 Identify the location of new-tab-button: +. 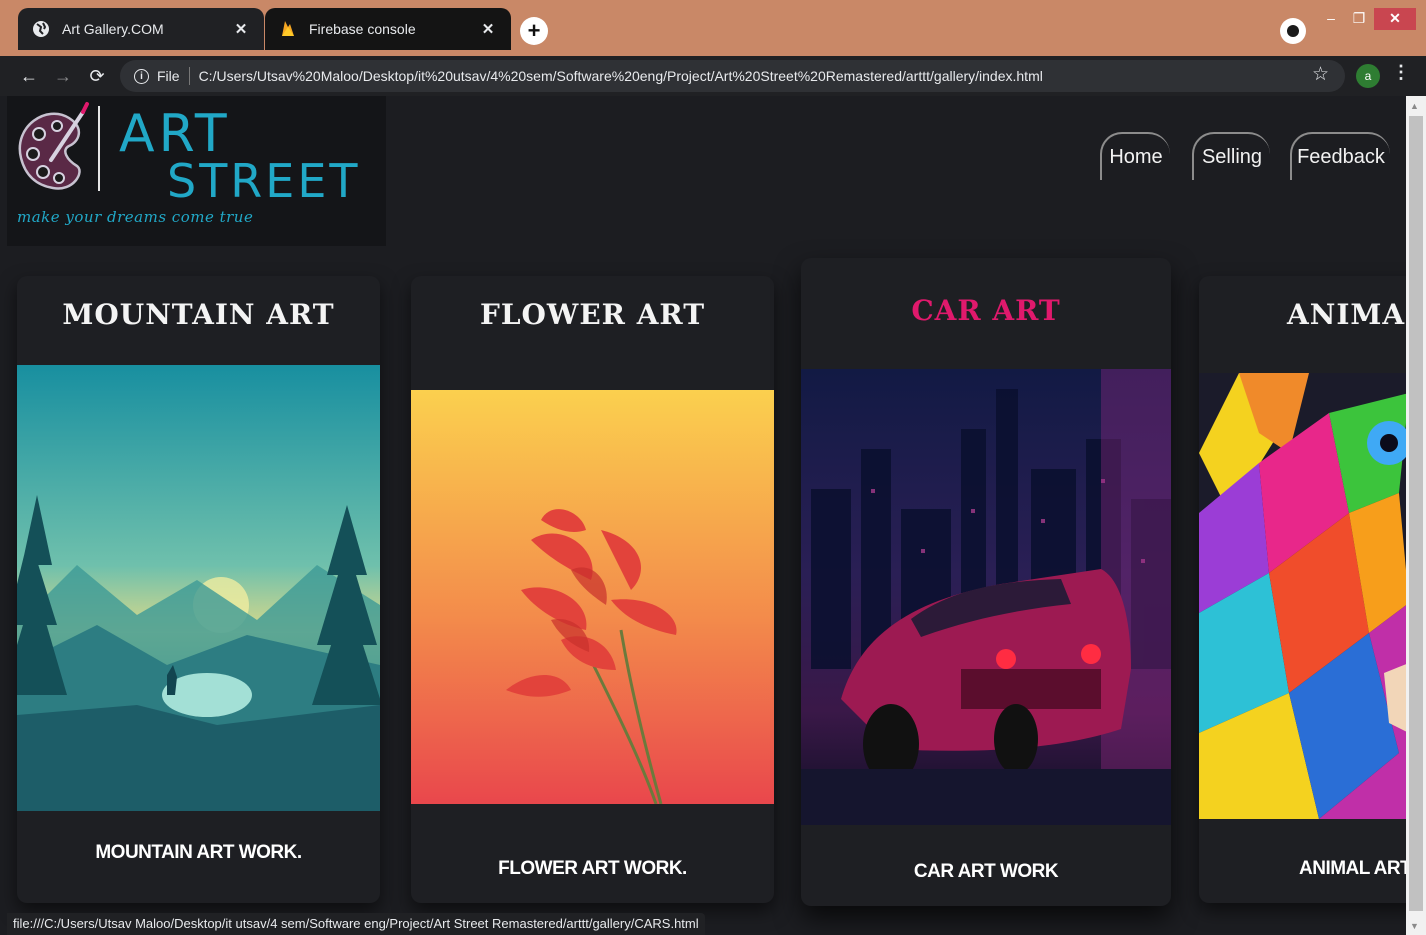
(534, 31).